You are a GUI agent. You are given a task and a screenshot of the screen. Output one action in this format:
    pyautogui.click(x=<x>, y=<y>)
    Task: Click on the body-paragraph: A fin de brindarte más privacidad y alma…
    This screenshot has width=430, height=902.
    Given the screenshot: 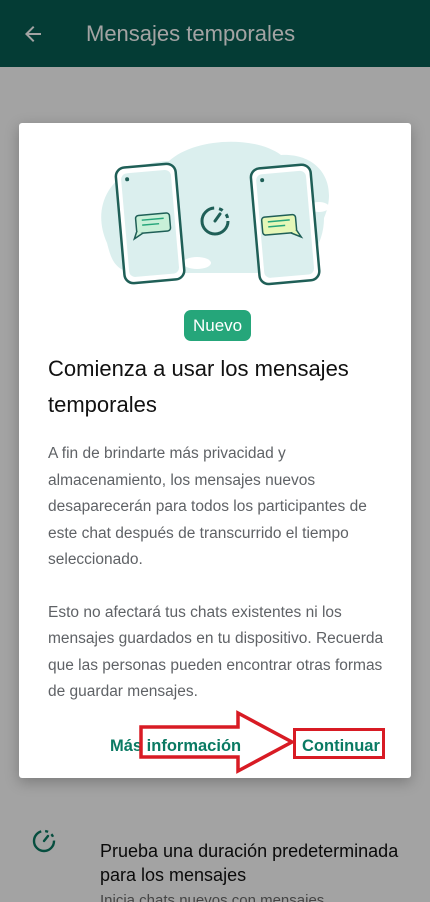 What is the action you would take?
    pyautogui.click(x=207, y=506)
    